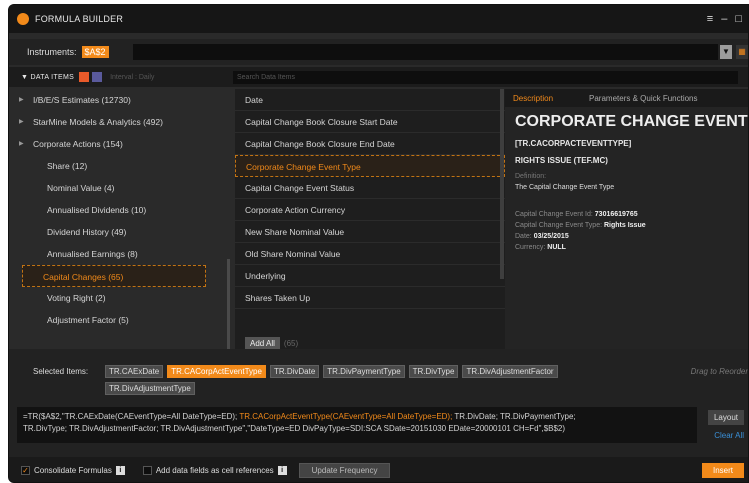  I want to click on instrument-tag: $A$2, so click(95, 52).